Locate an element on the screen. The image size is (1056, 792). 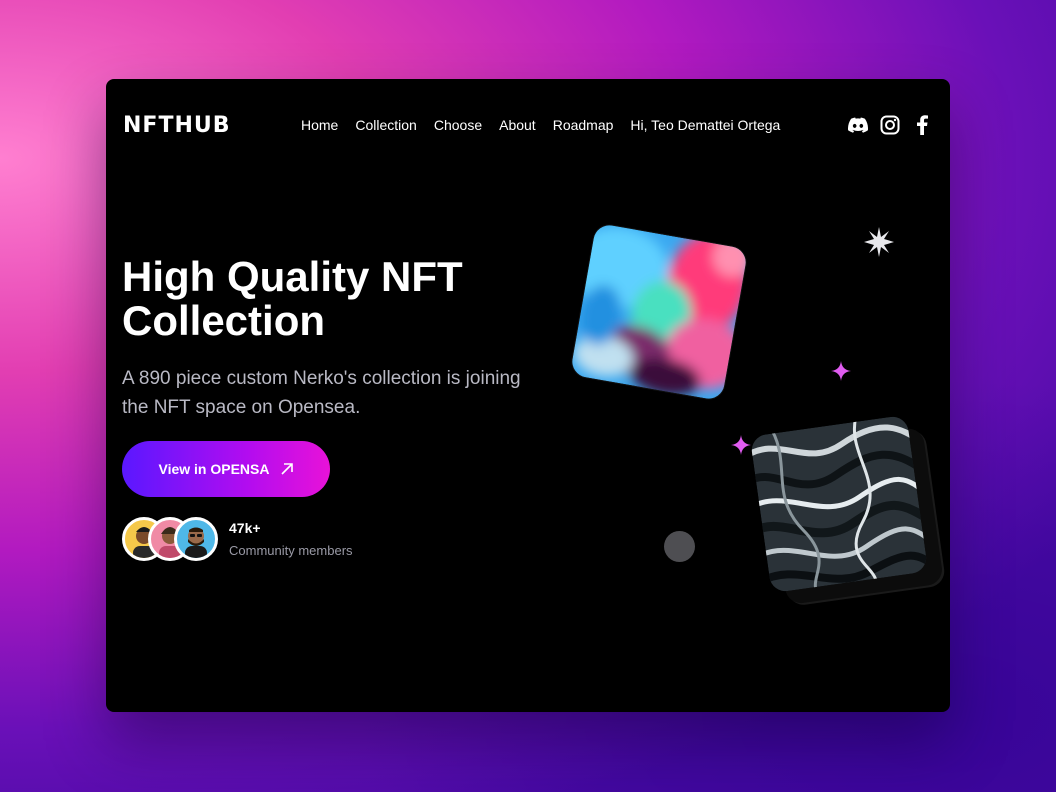
view-opensea-button: View in OPENSA is located at coordinates (226, 469).